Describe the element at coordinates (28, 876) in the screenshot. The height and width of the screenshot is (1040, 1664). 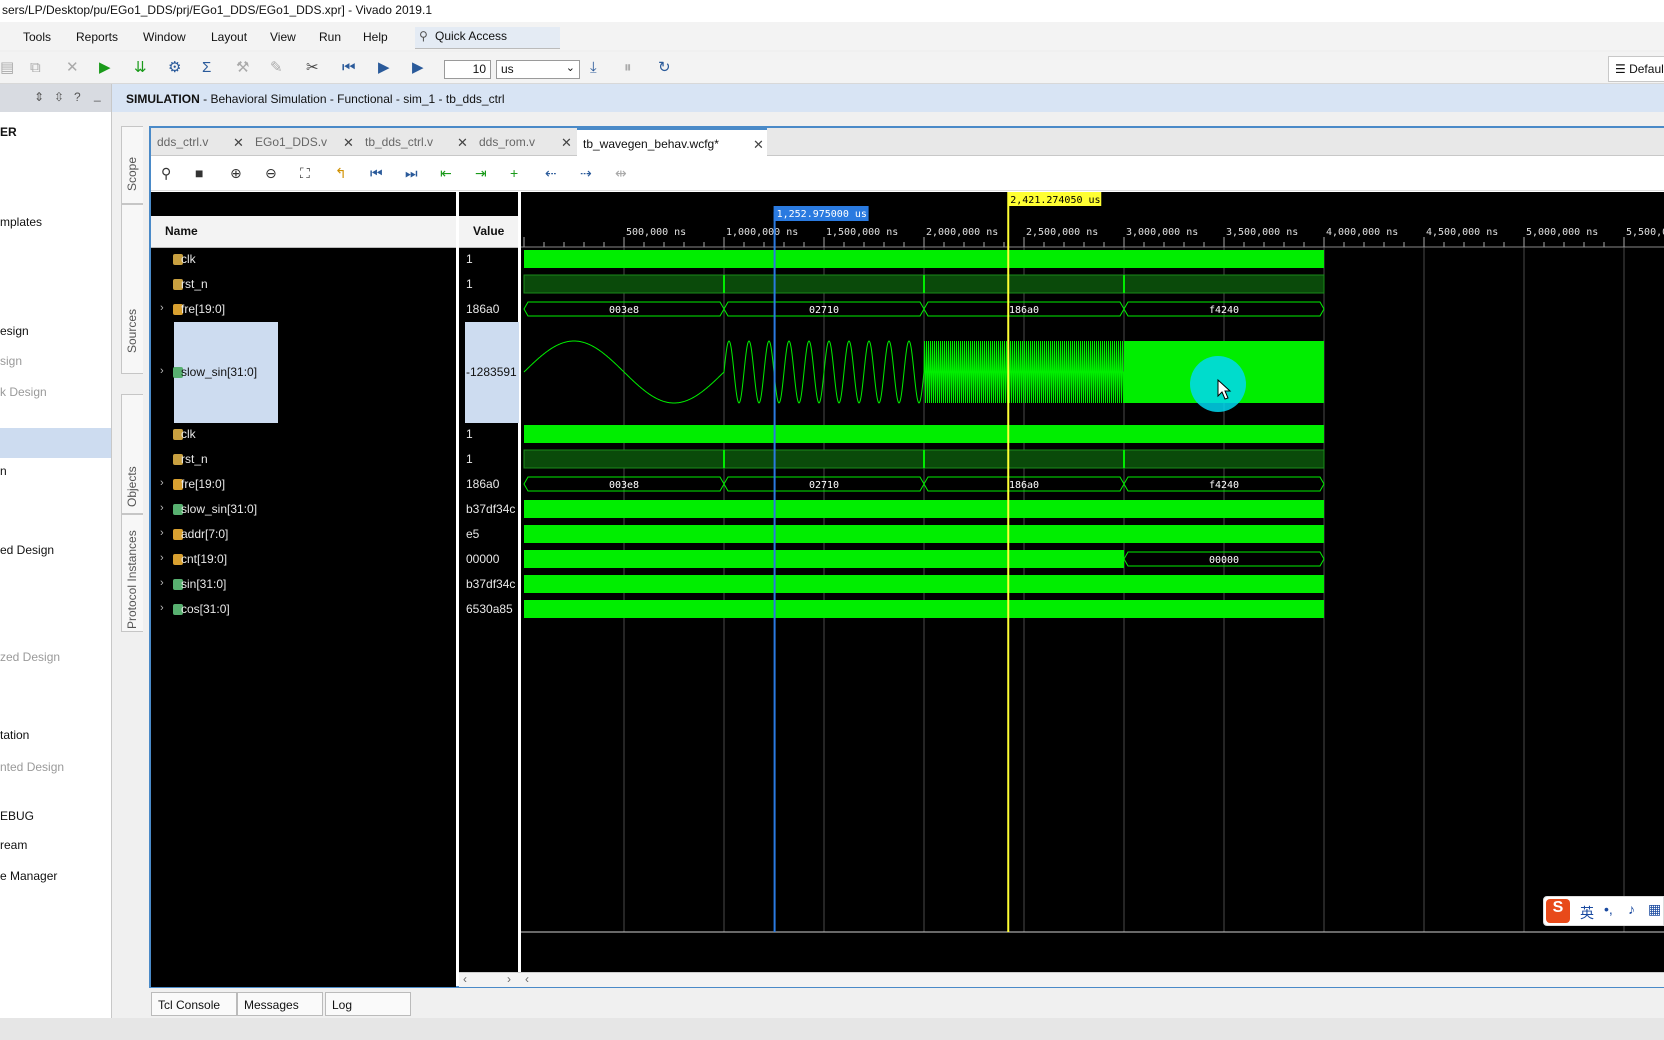
I see `flow-item-hardware-manager: e Manager` at that location.